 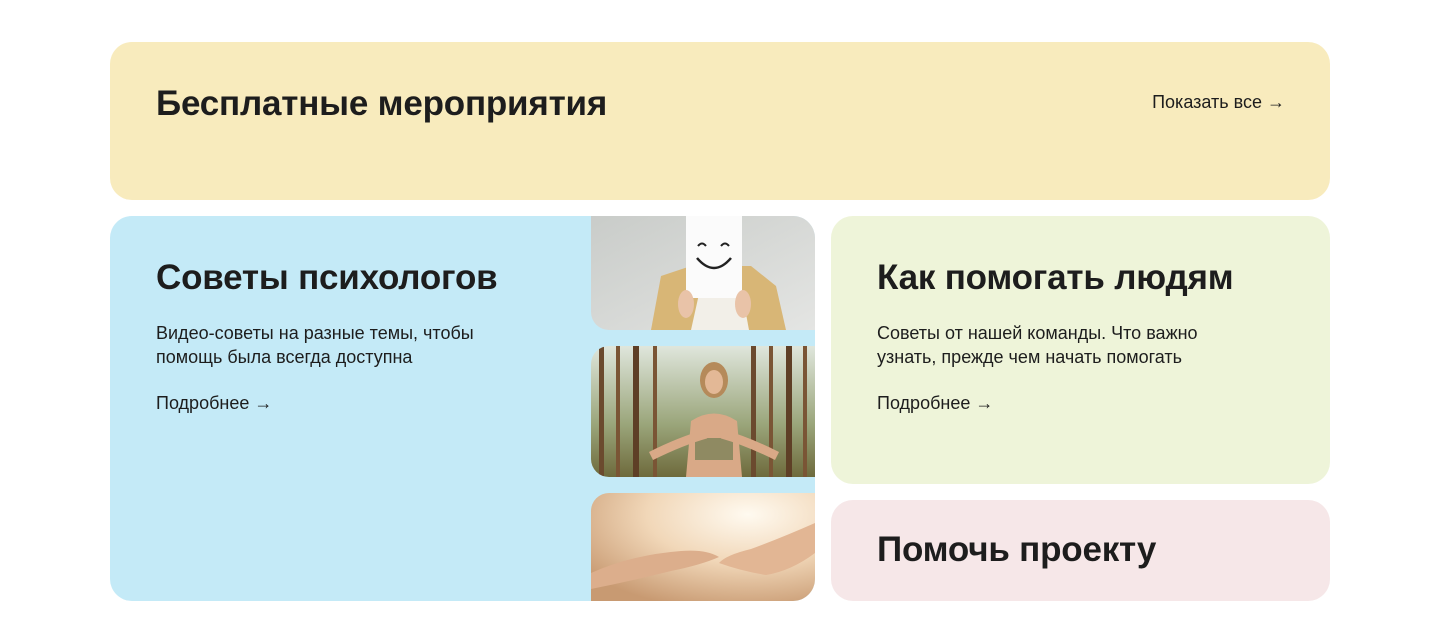 I want to click on psychologists-more-link: Подробнее →, so click(x=214, y=403).